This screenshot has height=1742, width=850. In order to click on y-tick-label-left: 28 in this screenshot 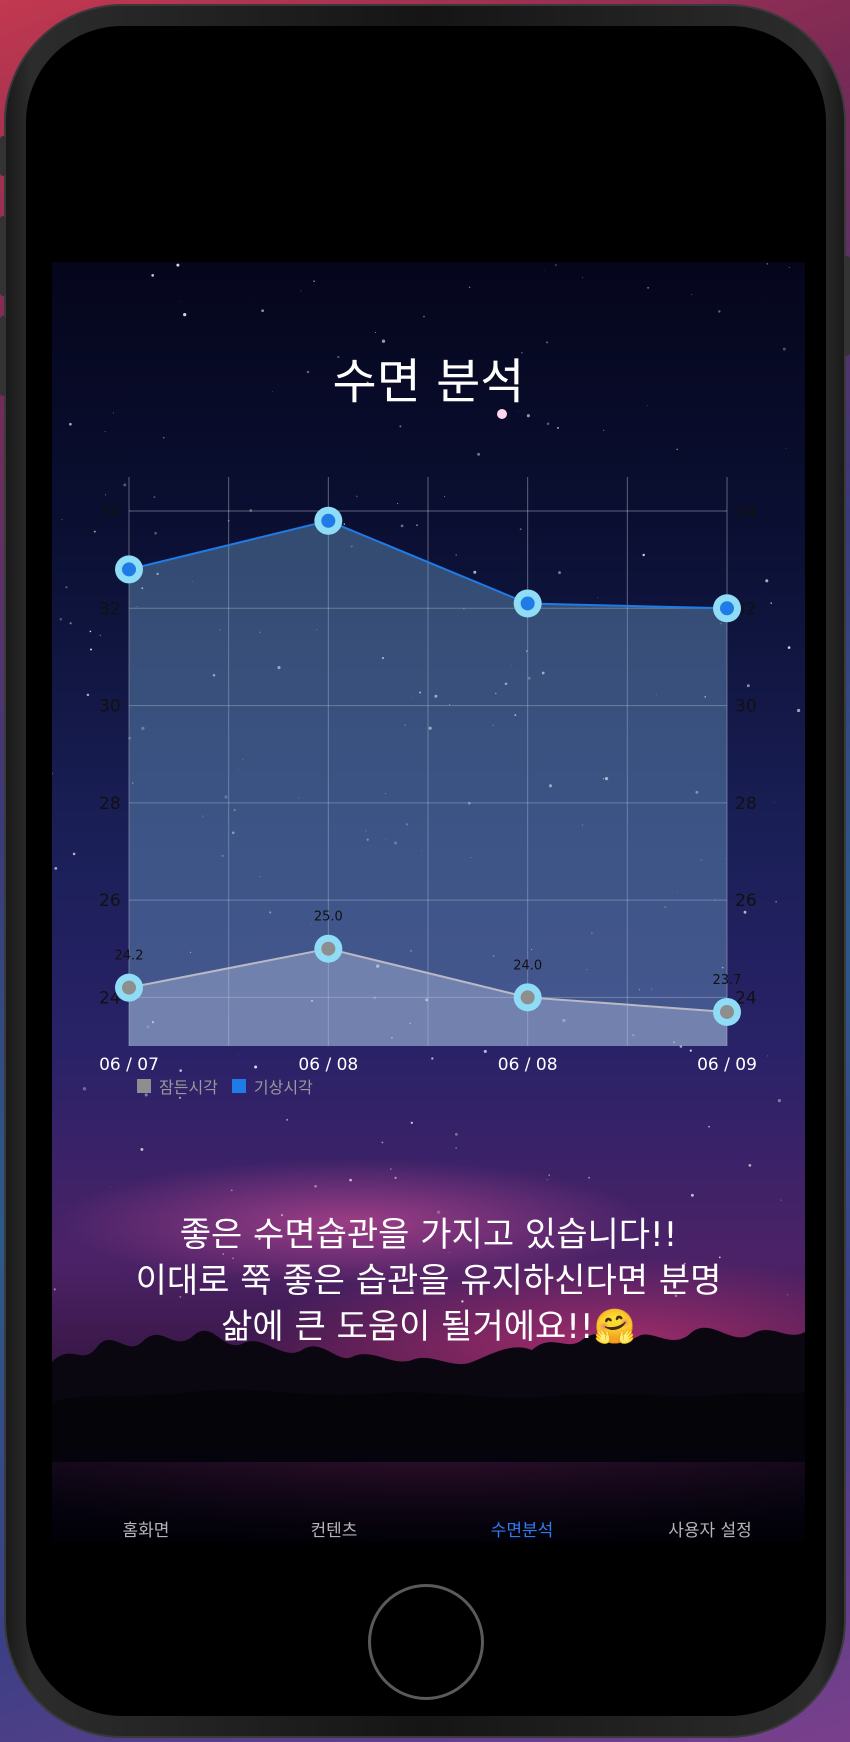, I will do `click(110, 804)`.